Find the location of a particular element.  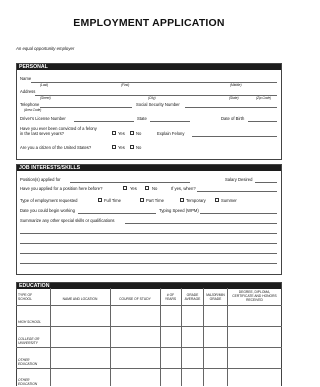

temporary-checkbox is located at coordinates (182, 200).